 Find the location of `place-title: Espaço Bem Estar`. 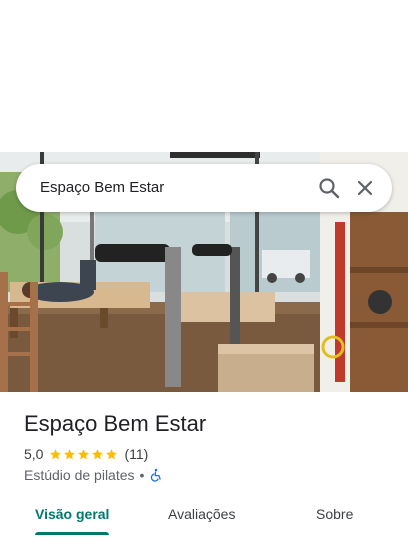

place-title: Espaço Bem Estar is located at coordinates (115, 423).